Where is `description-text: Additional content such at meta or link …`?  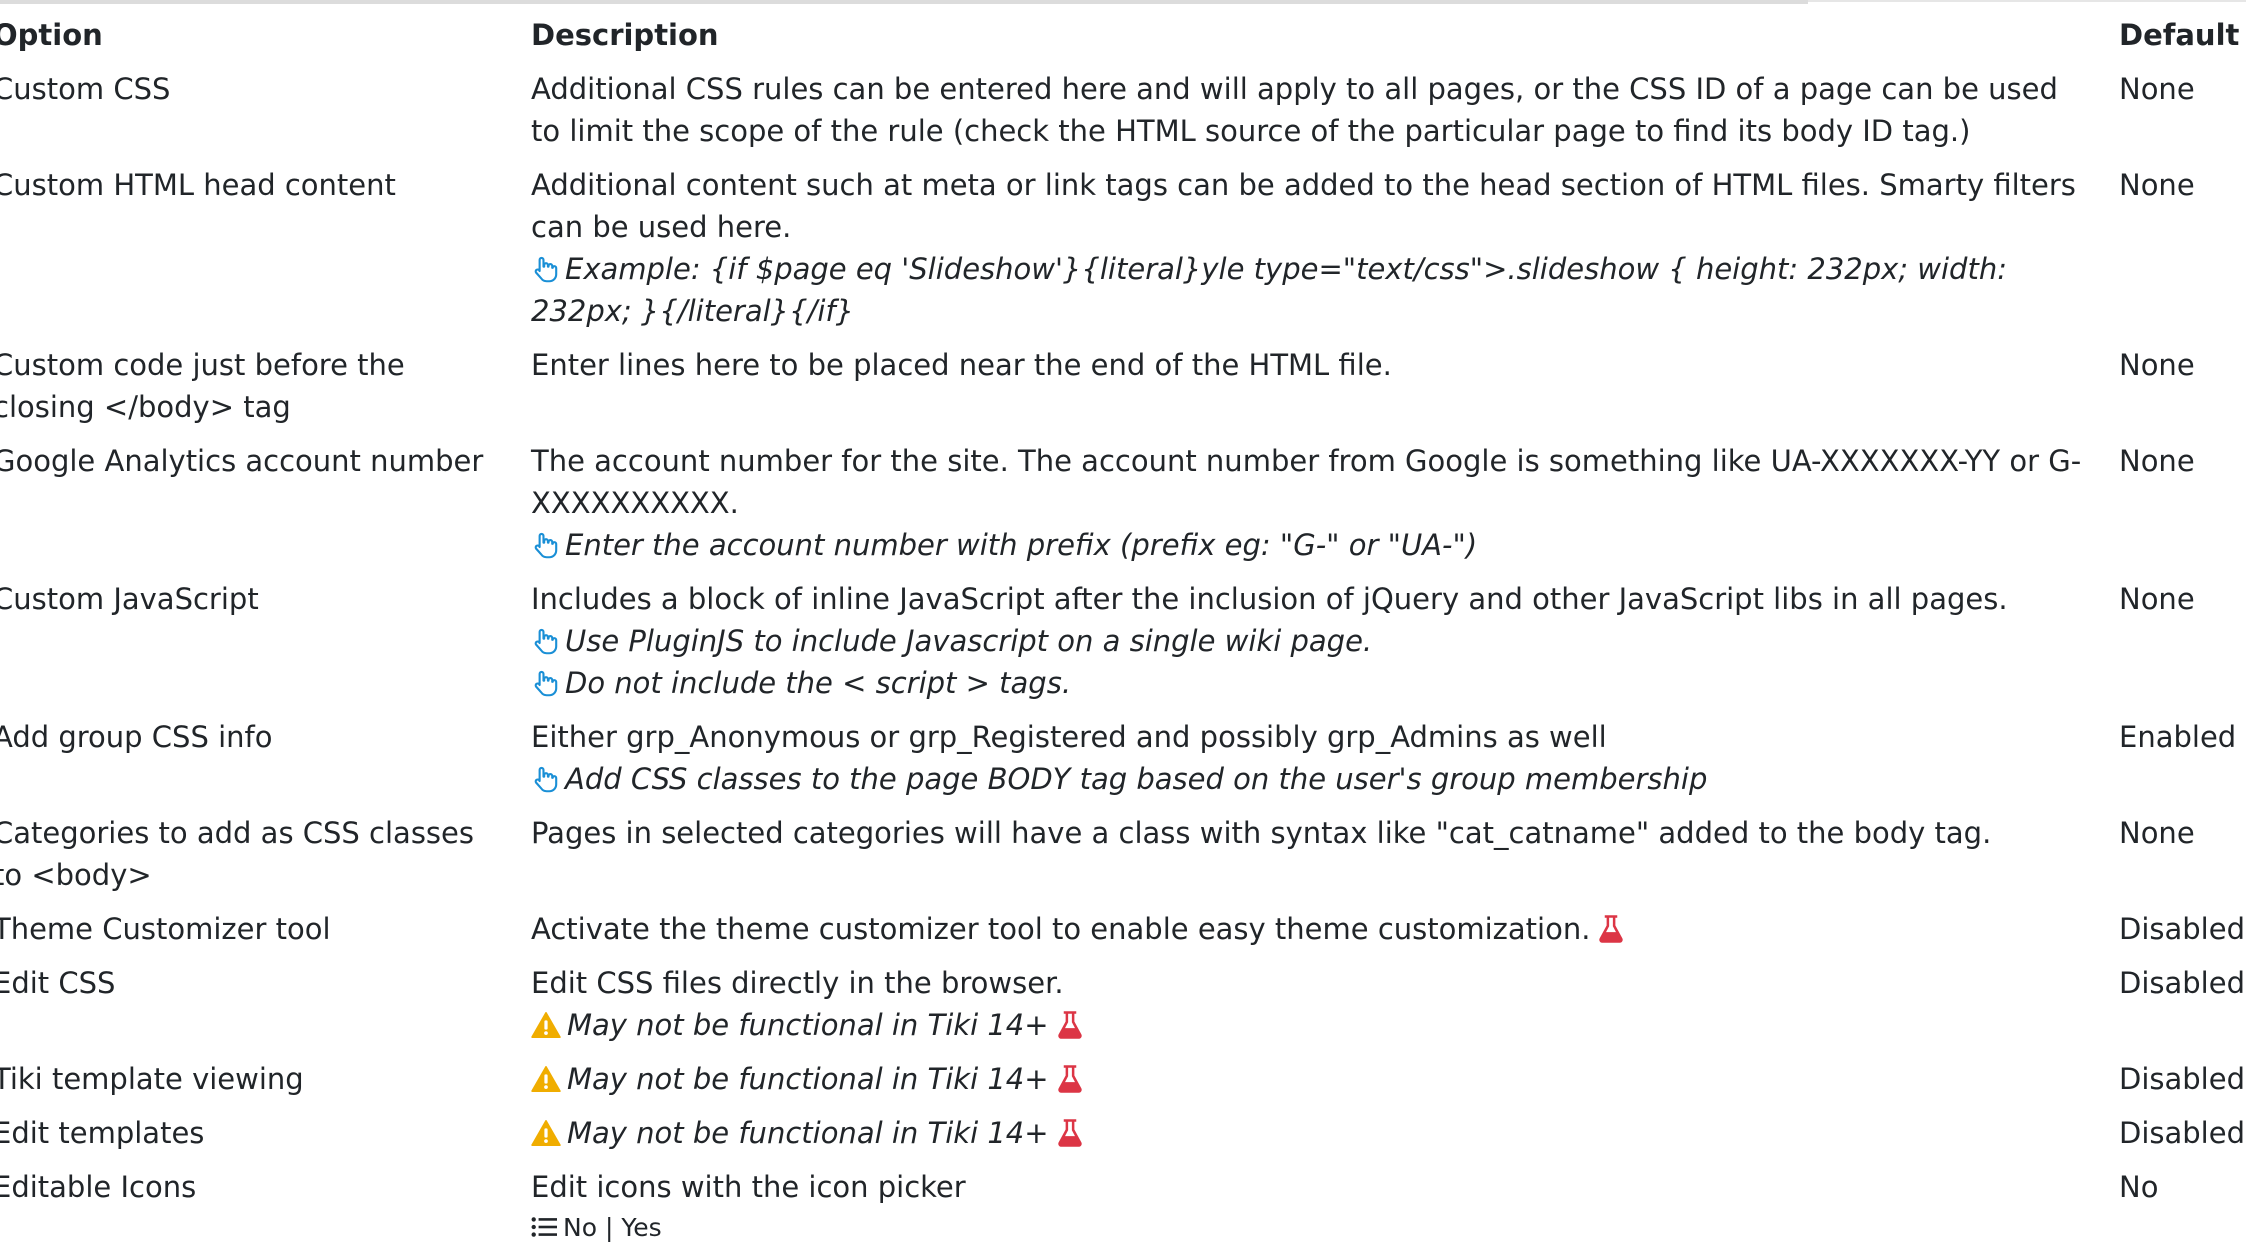
description-text: Additional content such at meta or link … is located at coordinates (1303, 206).